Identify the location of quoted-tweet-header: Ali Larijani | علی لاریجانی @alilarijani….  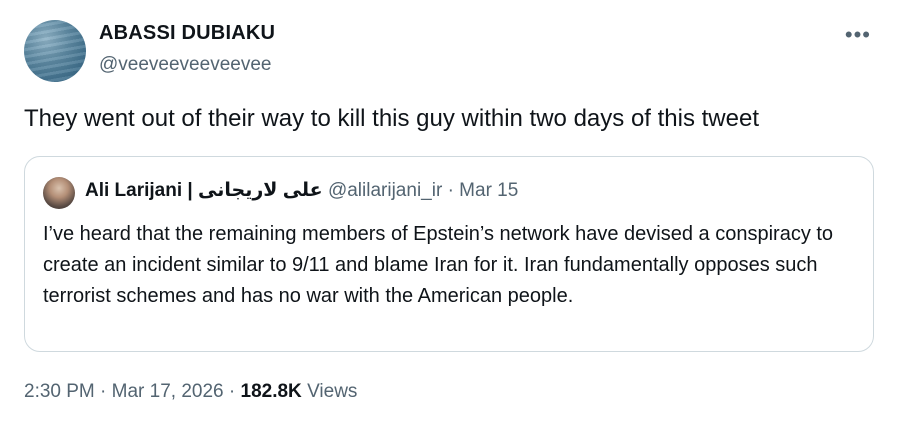
(301, 190).